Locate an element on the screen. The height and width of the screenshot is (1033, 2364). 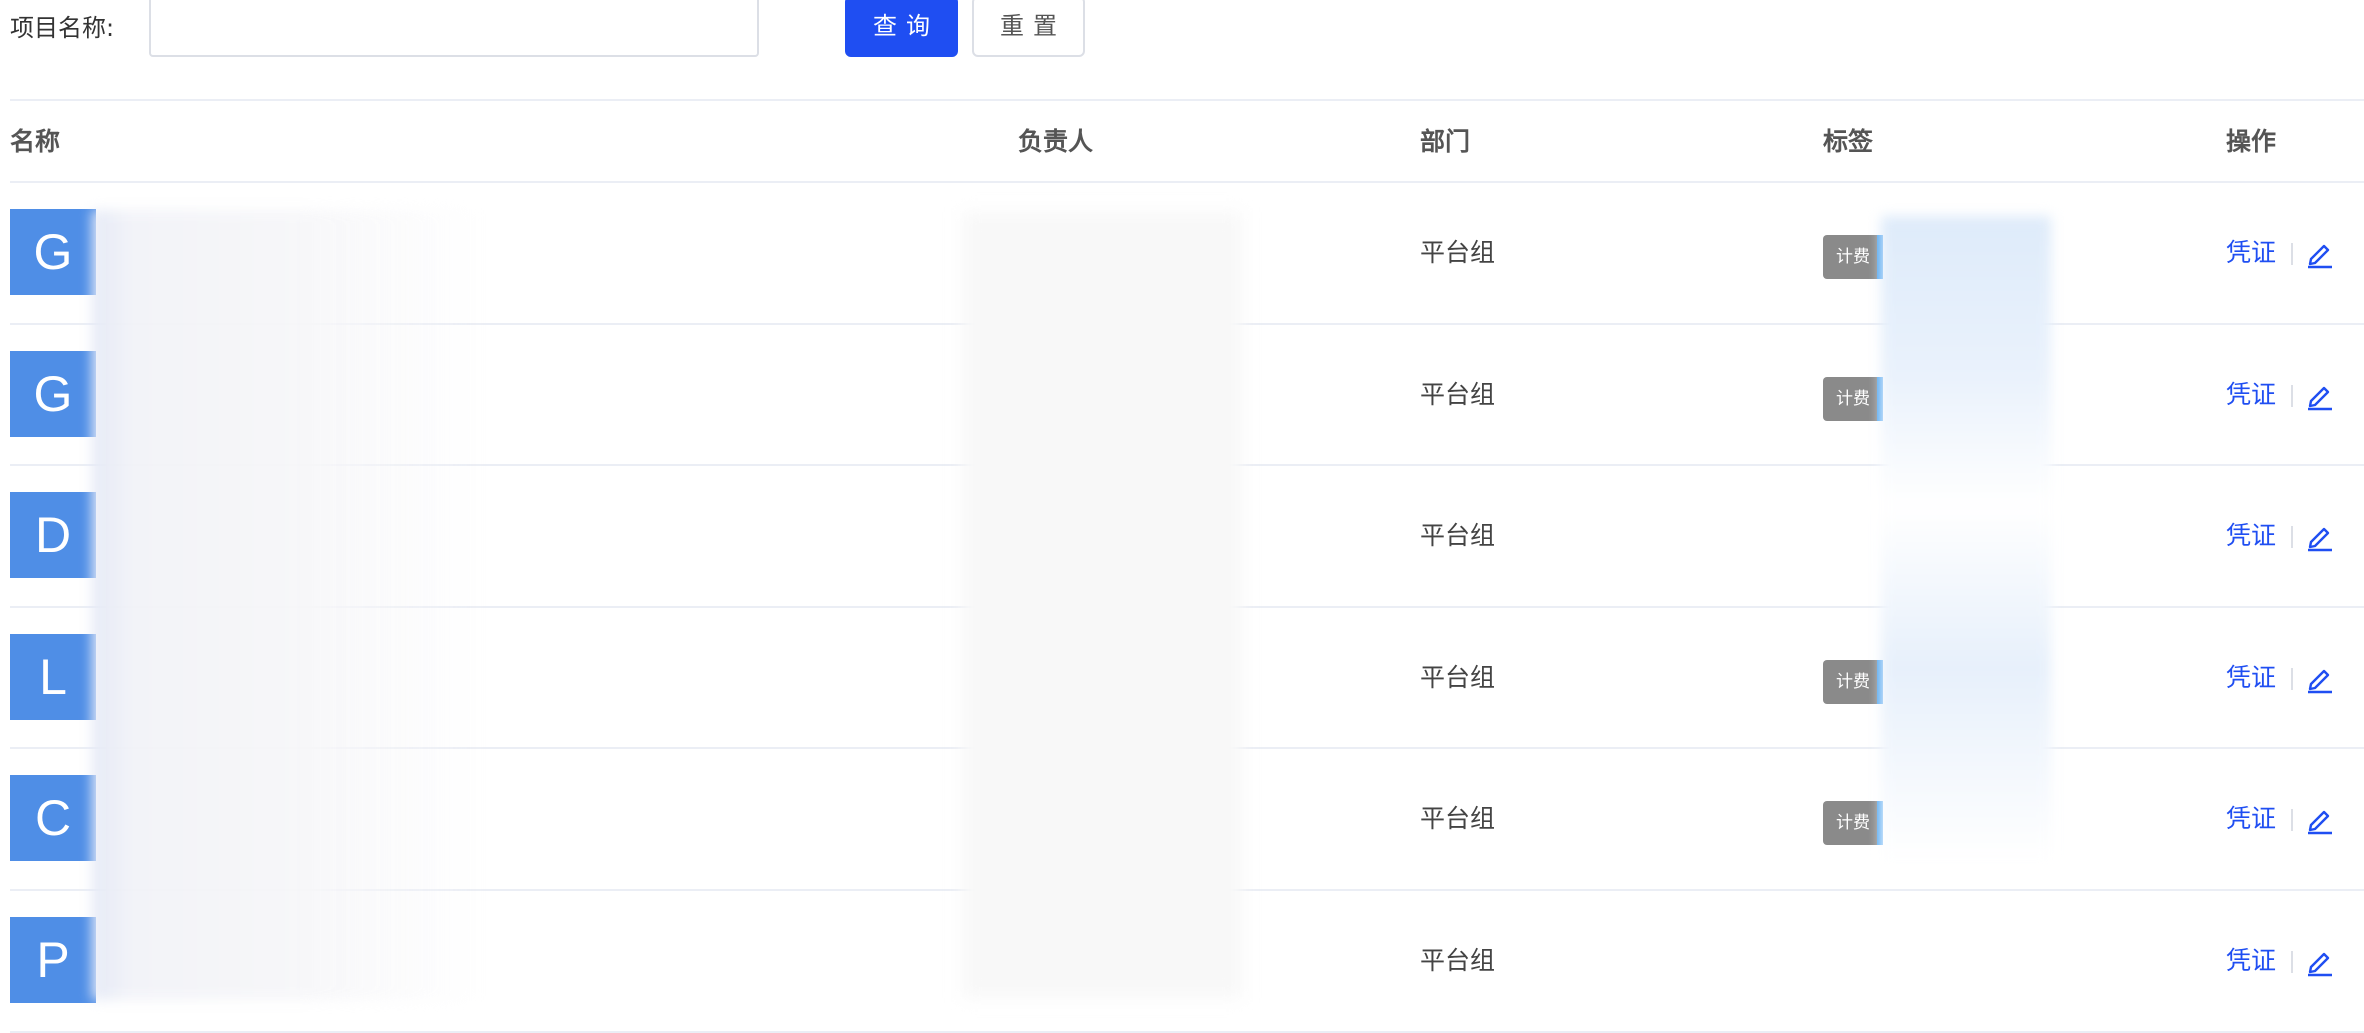
project-avatar: D is located at coordinates (53, 535).